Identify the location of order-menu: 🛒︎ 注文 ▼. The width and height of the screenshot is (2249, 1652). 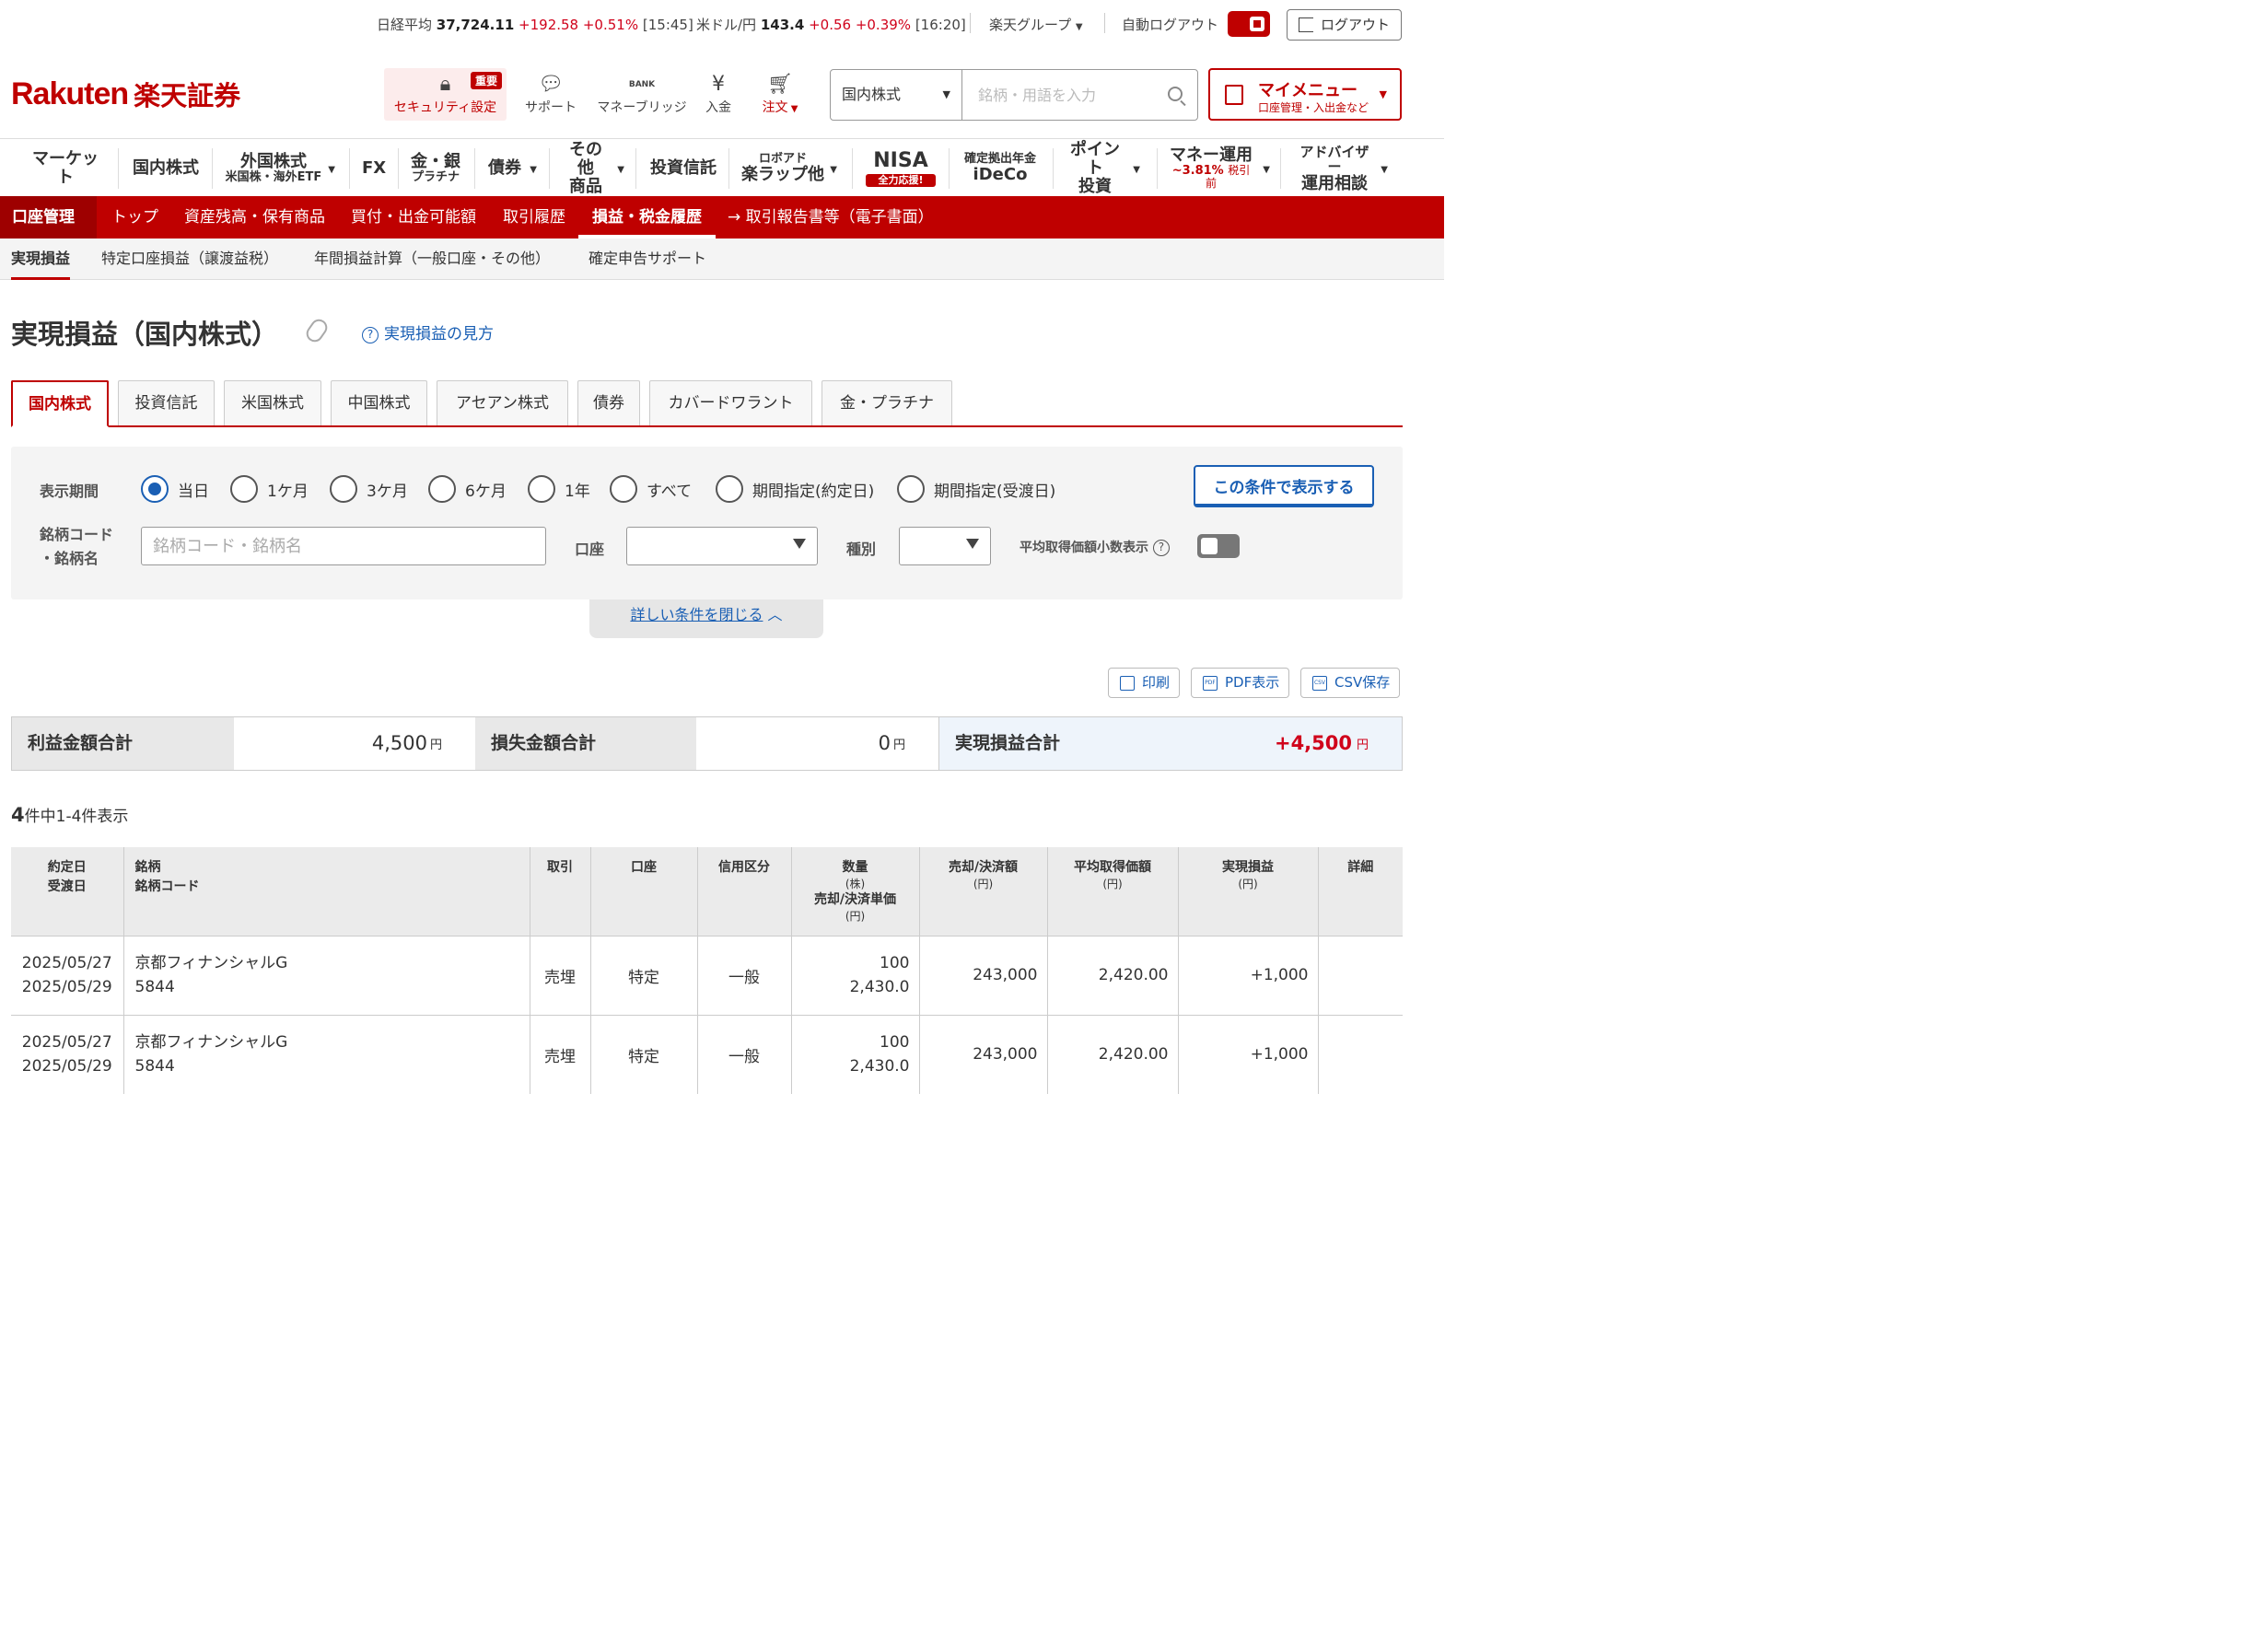
(780, 94).